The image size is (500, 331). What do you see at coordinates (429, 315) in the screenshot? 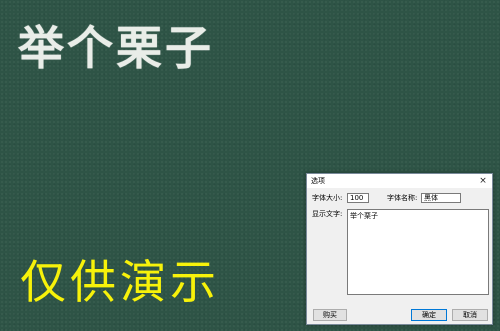
I see `ok-button: 确定` at bounding box center [429, 315].